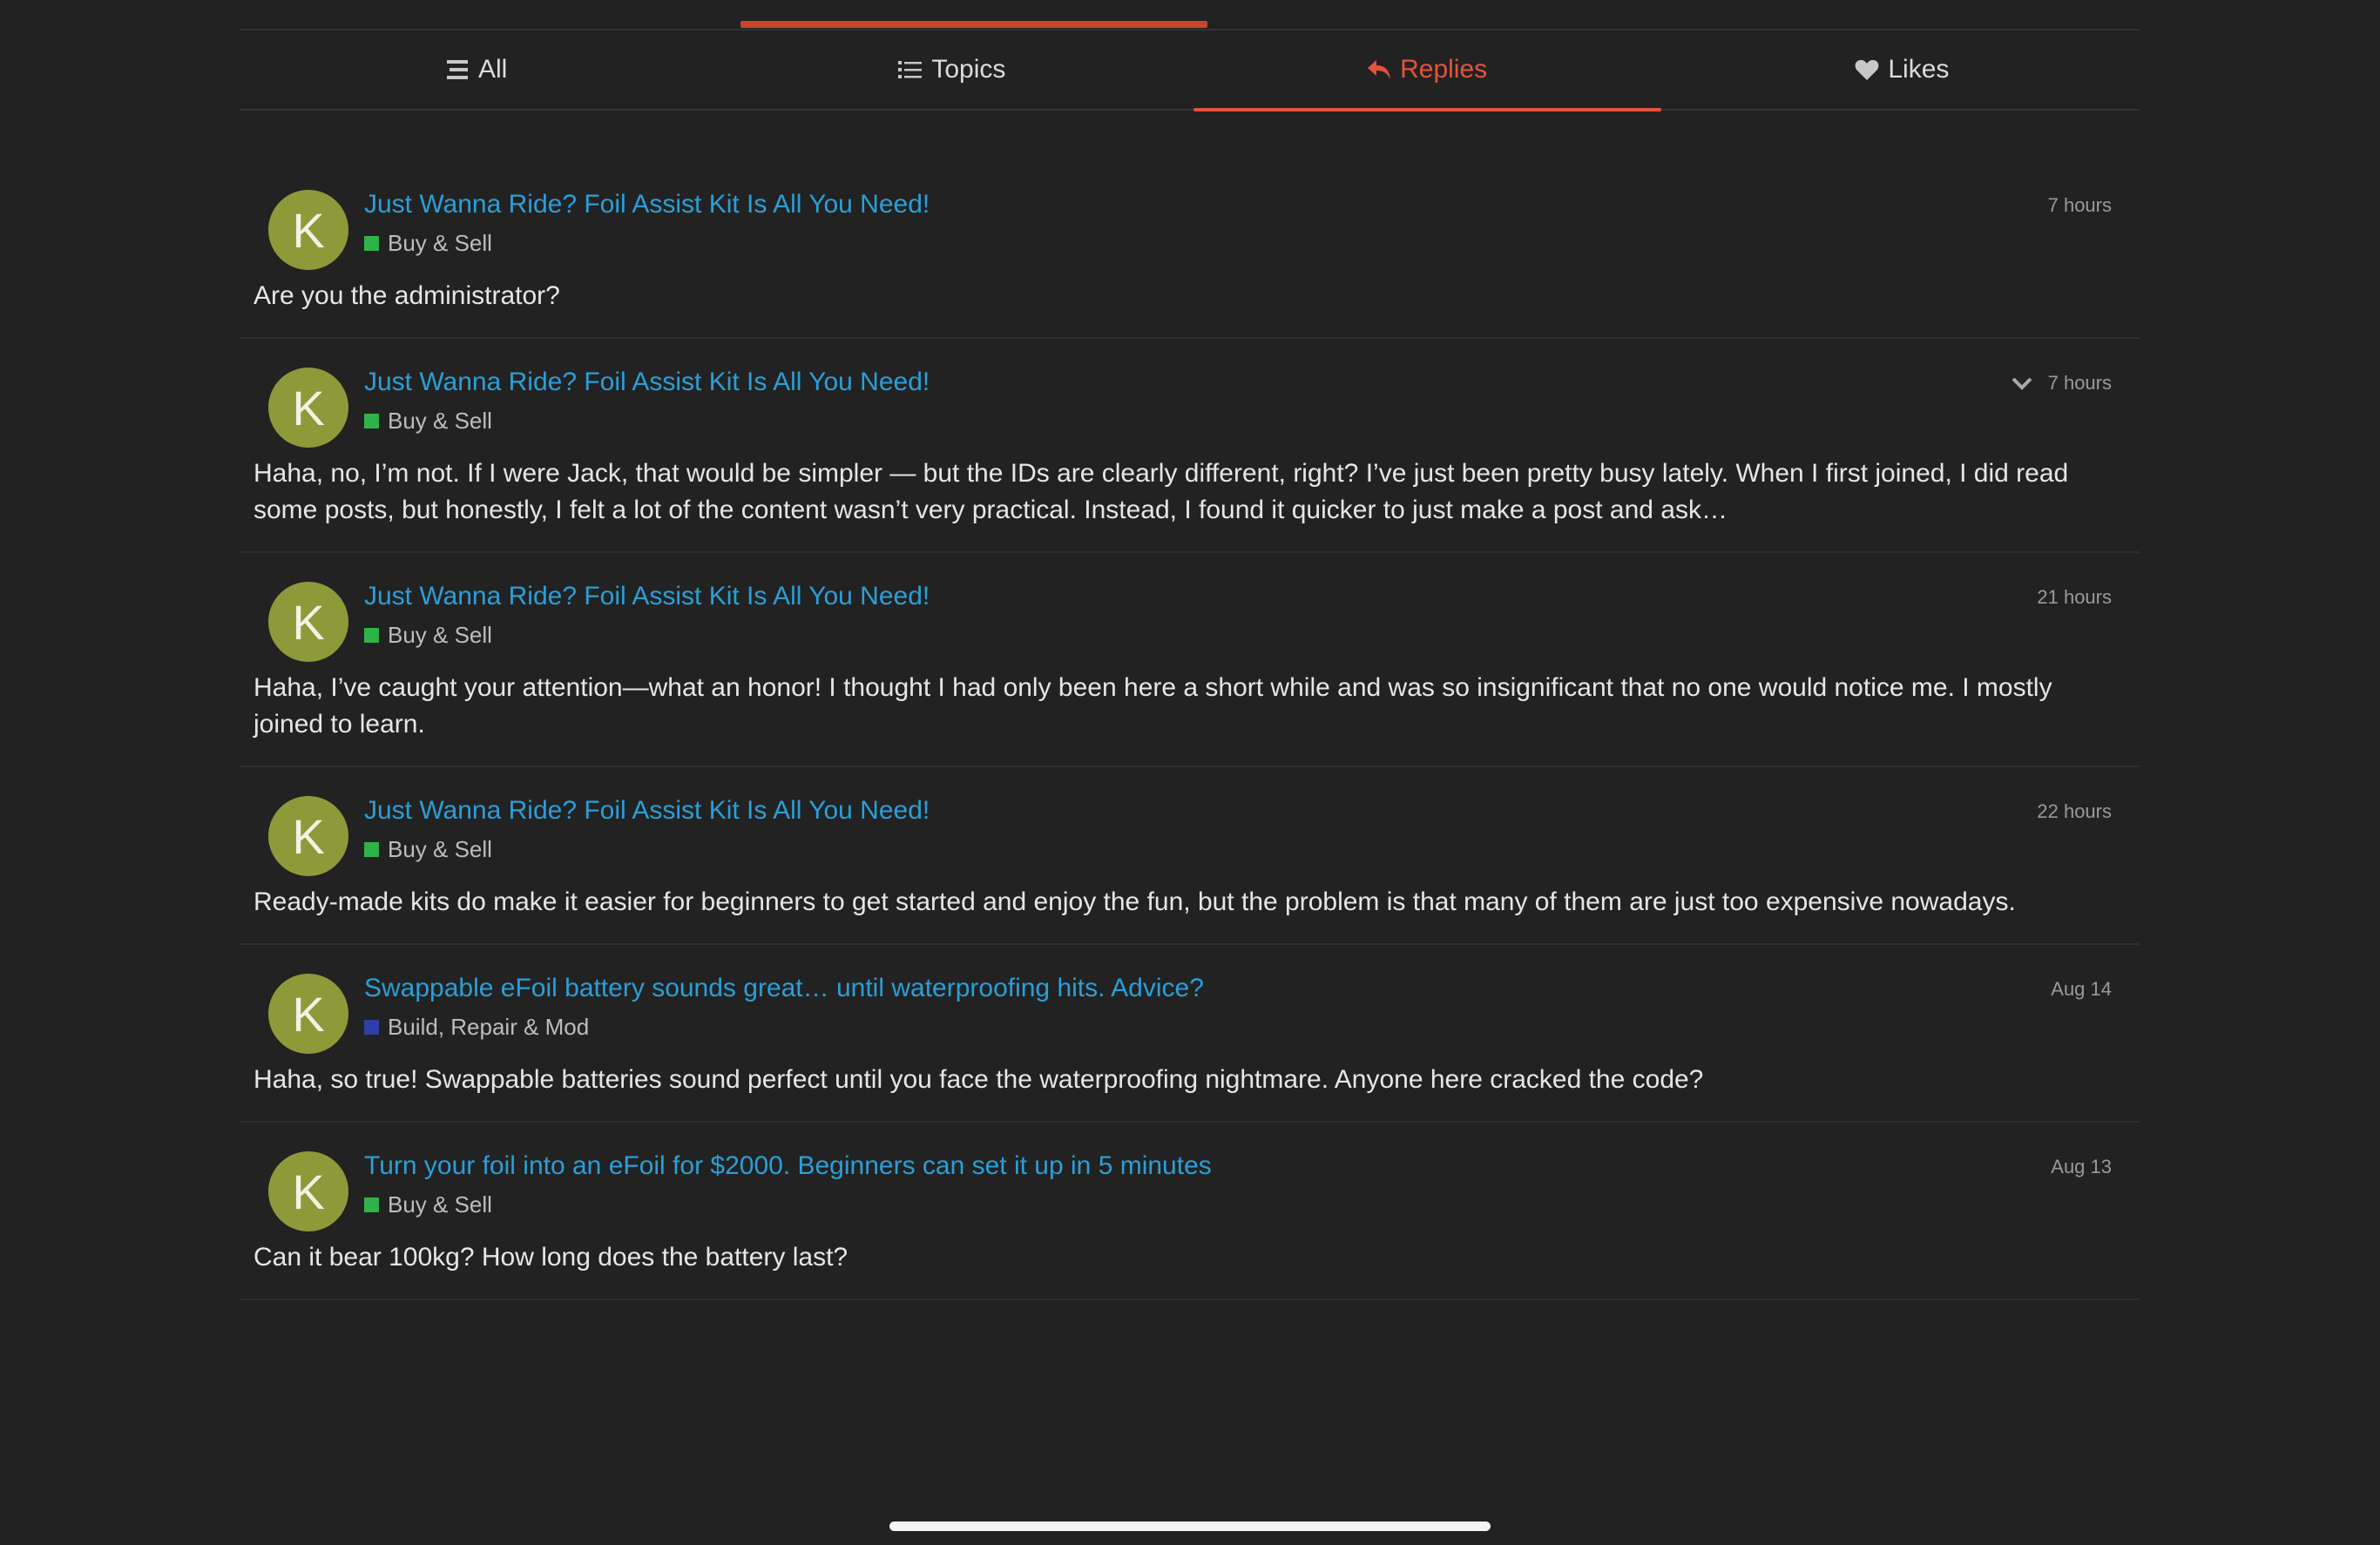  Describe the element at coordinates (2074, 811) in the screenshot. I see `post-time: 22 hours` at that location.